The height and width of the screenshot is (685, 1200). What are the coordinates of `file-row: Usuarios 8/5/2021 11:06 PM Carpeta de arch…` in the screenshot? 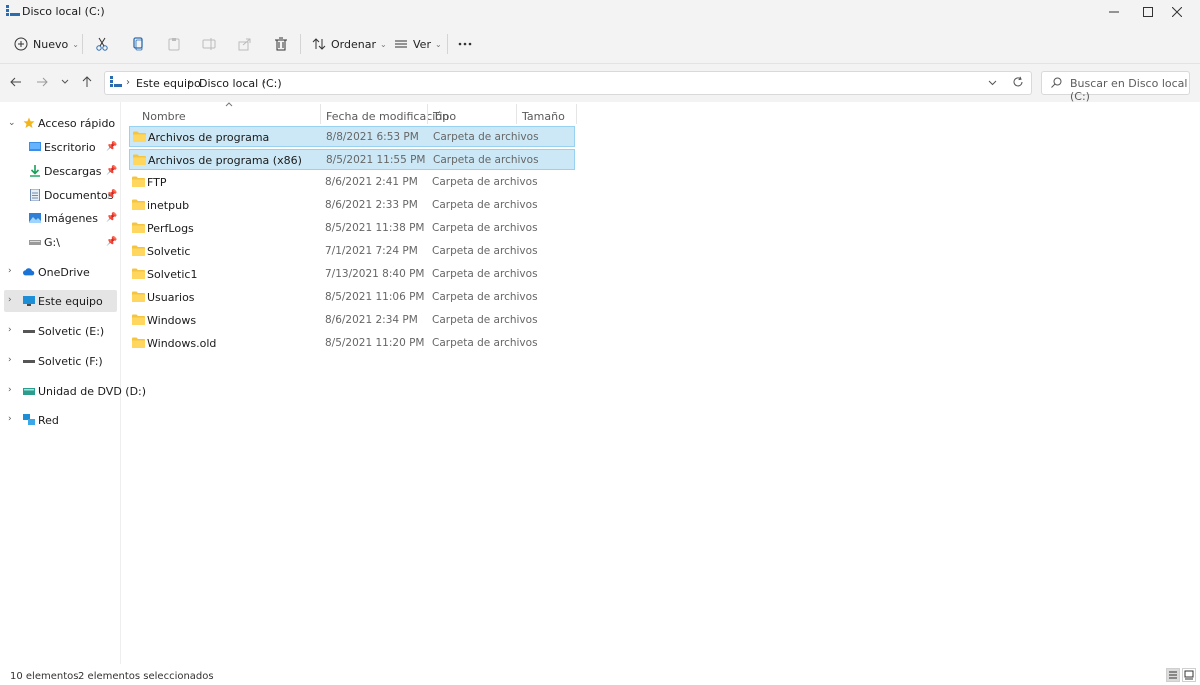 It's located at (352, 297).